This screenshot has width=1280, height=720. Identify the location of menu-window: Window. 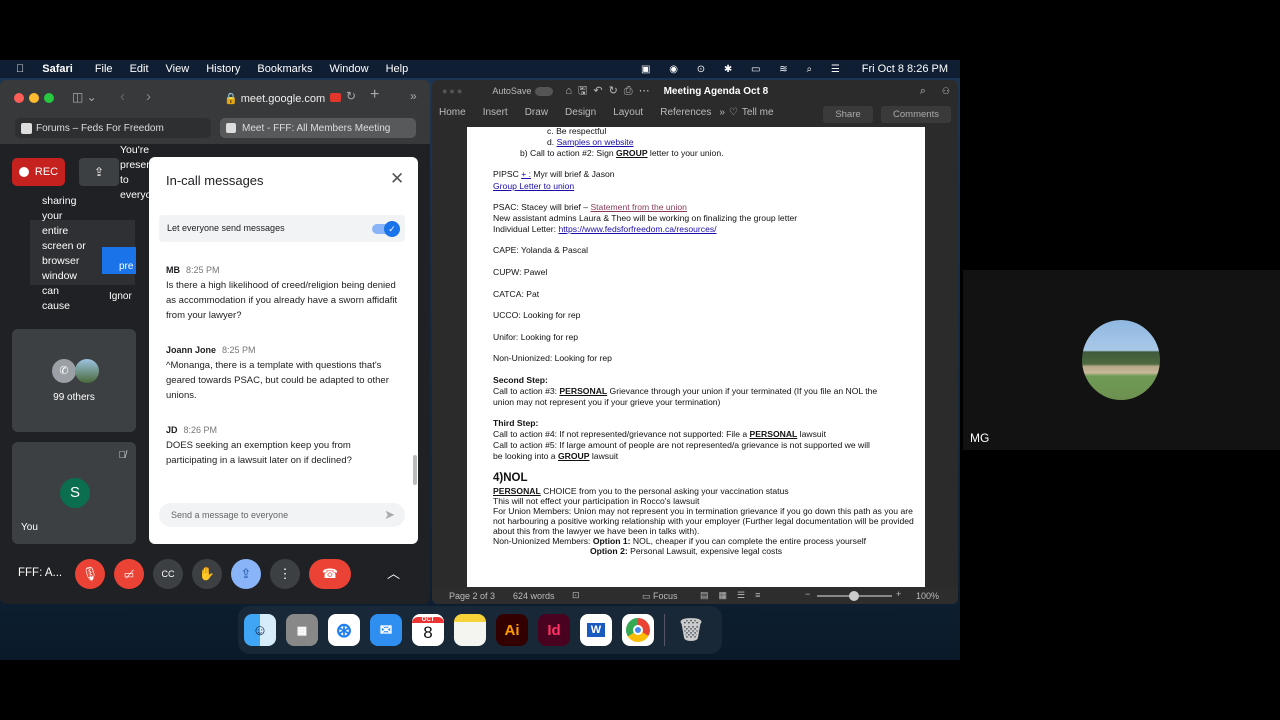
(348, 69).